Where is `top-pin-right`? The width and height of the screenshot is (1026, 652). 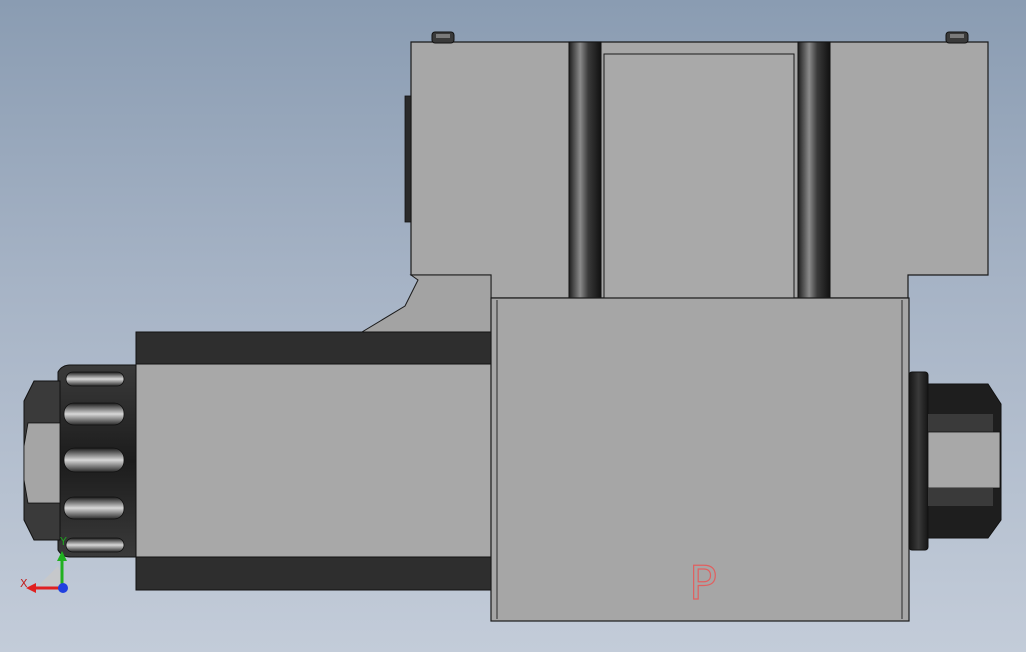 top-pin-right is located at coordinates (957, 37).